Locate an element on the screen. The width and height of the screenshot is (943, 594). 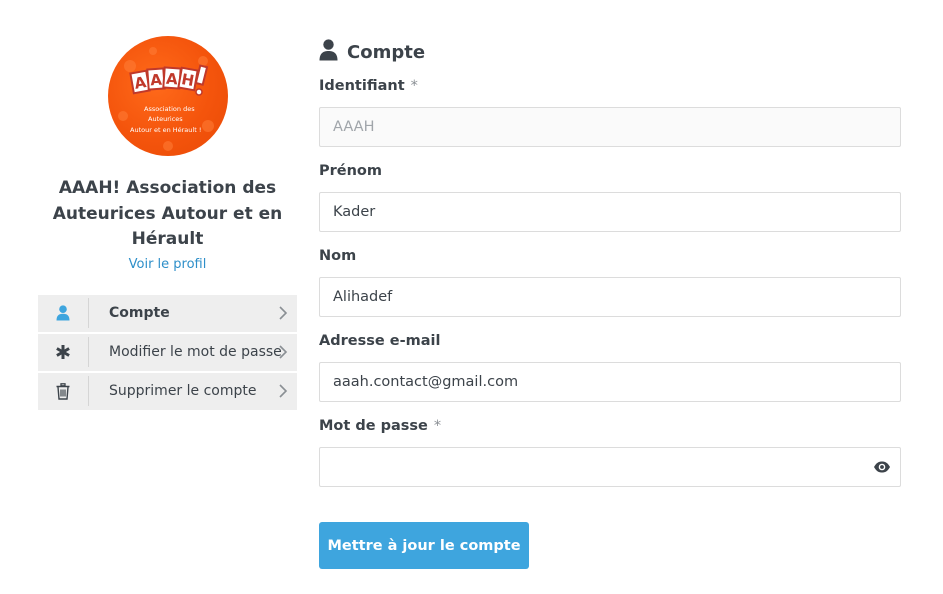
eye-icon is located at coordinates (882, 468).